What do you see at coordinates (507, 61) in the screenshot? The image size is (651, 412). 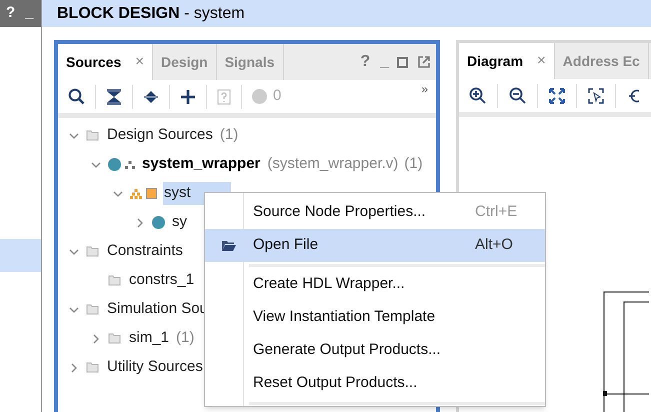 I see `tab: Diagram ×` at bounding box center [507, 61].